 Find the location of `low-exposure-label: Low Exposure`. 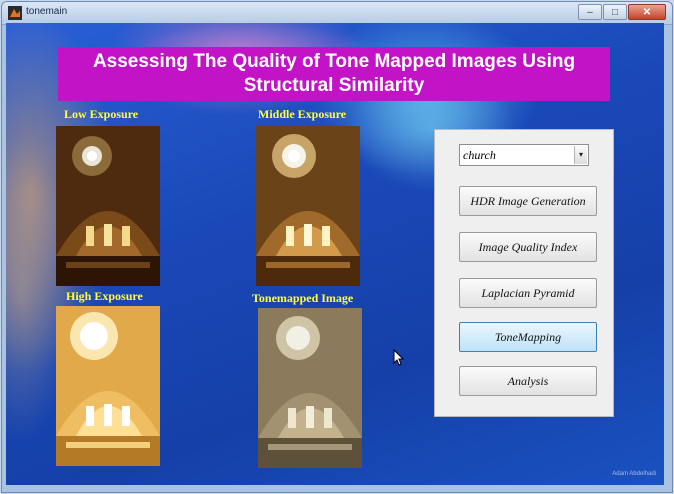

low-exposure-label: Low Exposure is located at coordinates (101, 114).